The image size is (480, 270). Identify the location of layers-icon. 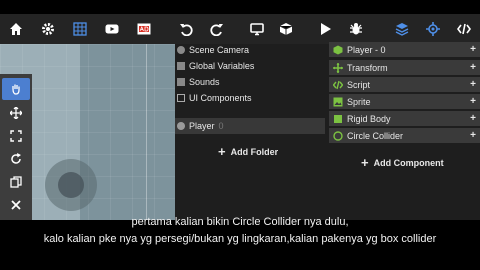
(402, 29).